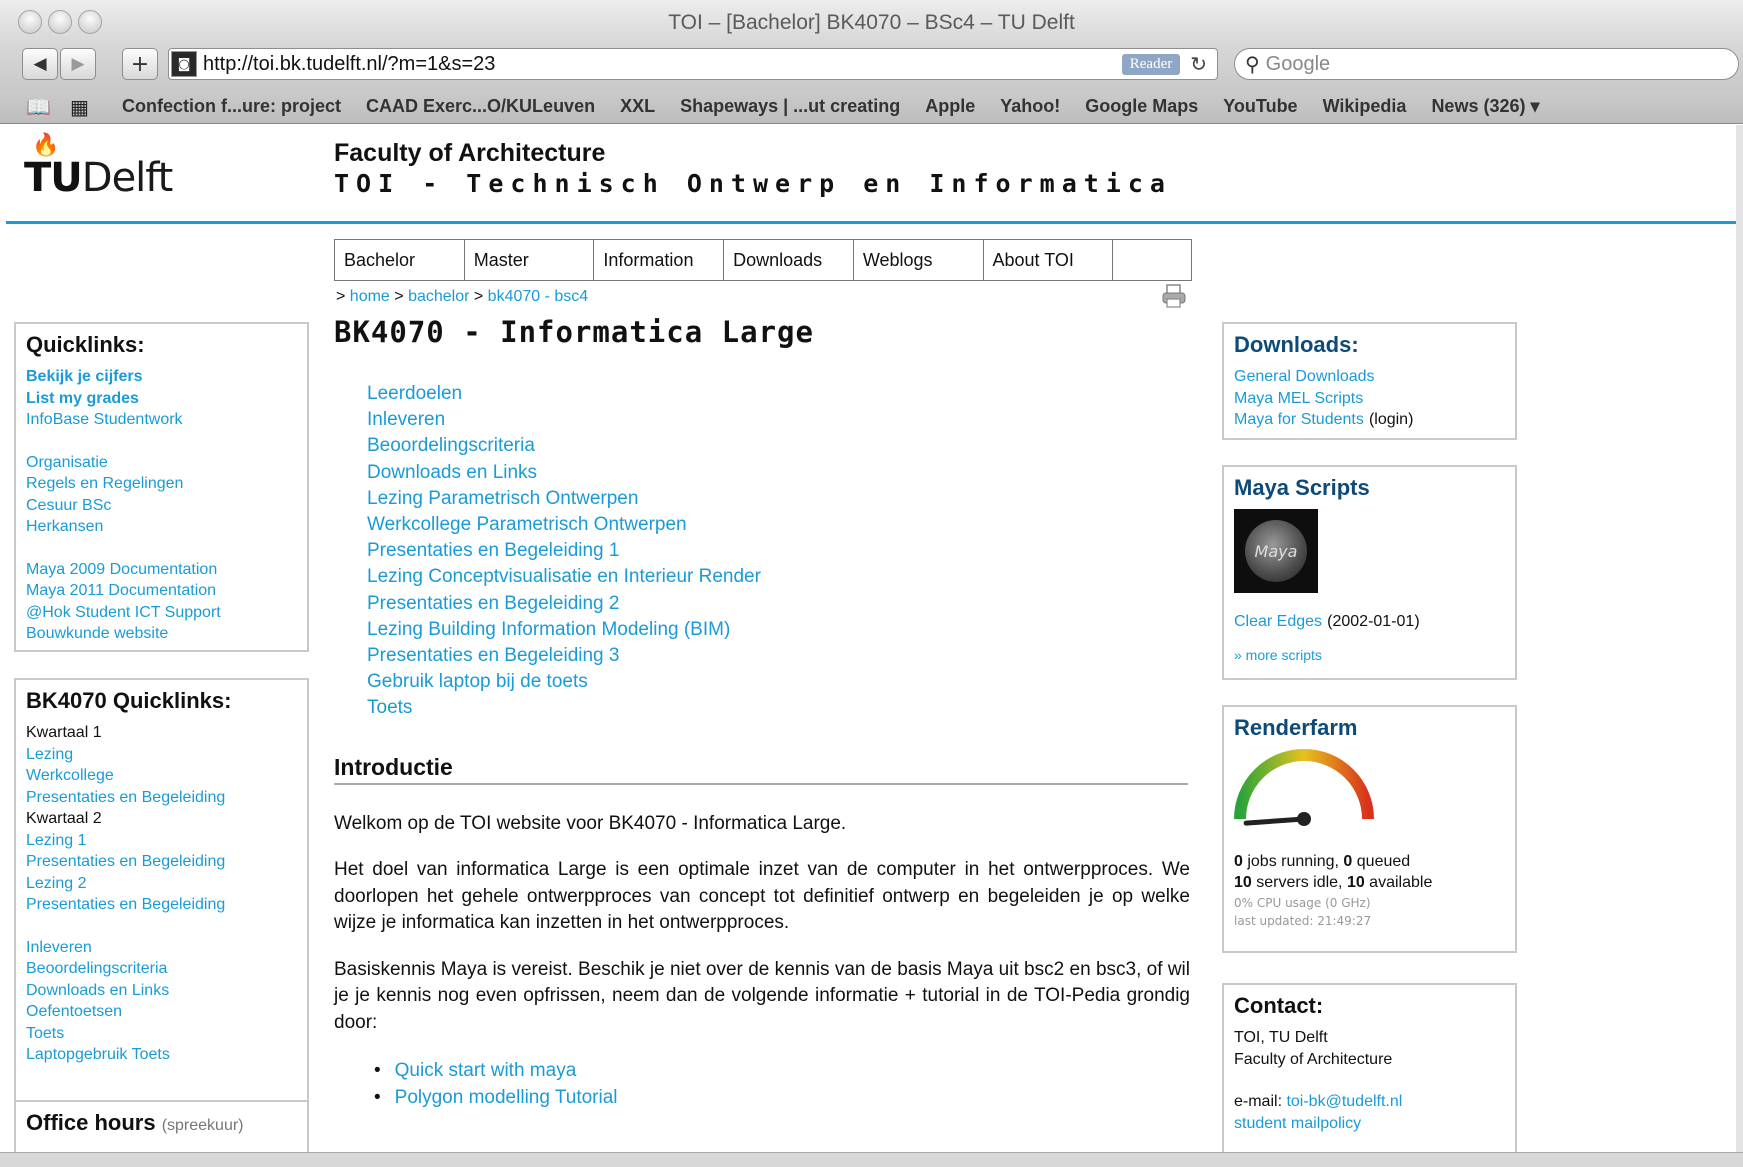 The height and width of the screenshot is (1167, 1743). Describe the element at coordinates (161, 377) in the screenshot. I see `quicklink-item: Bekijk je cijfers` at that location.